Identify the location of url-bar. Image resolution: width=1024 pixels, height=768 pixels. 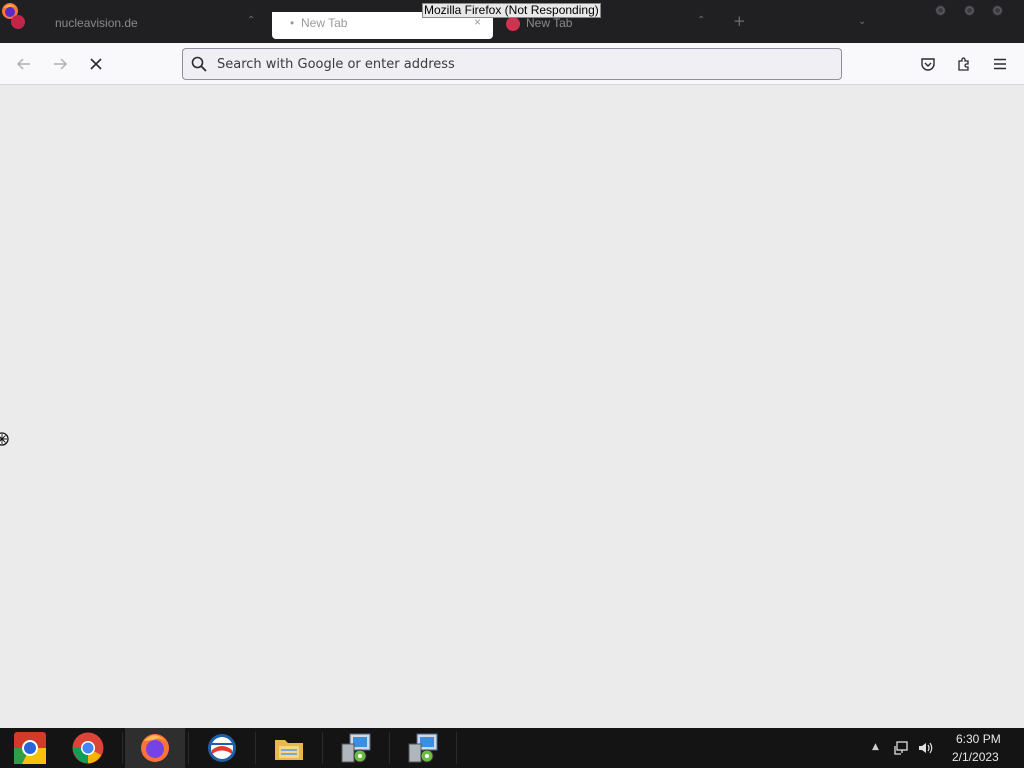
(512, 64).